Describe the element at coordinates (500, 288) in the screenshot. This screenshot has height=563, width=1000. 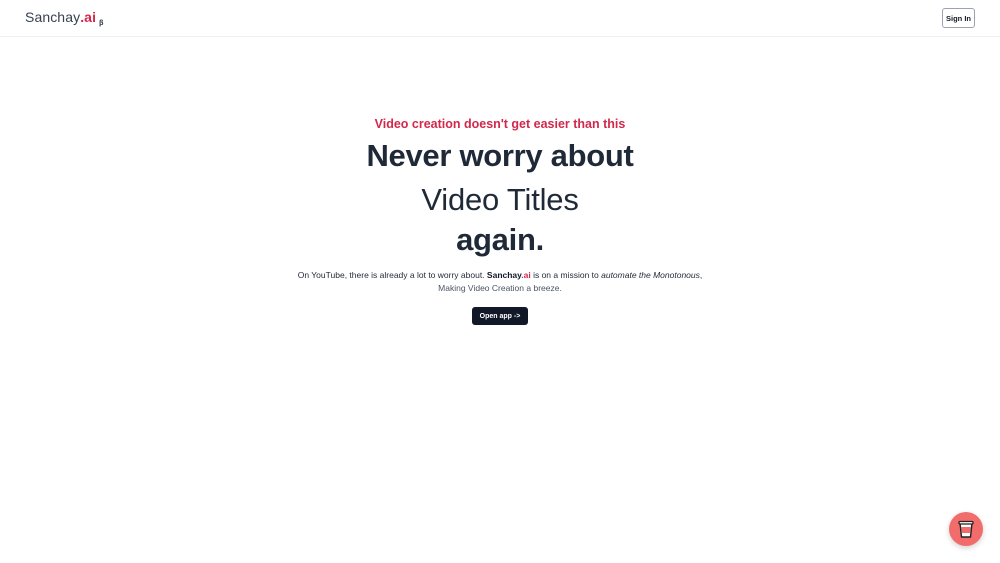
I see `hero-description-line-2: Making Video Creation a breeze.` at that location.